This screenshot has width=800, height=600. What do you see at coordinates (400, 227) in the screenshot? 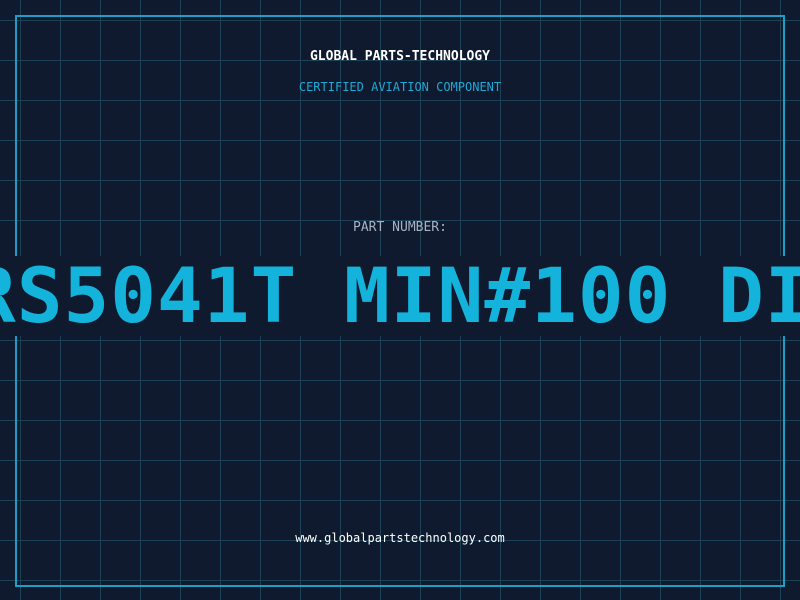
I see `part-number-label: PART NUMBER:` at bounding box center [400, 227].